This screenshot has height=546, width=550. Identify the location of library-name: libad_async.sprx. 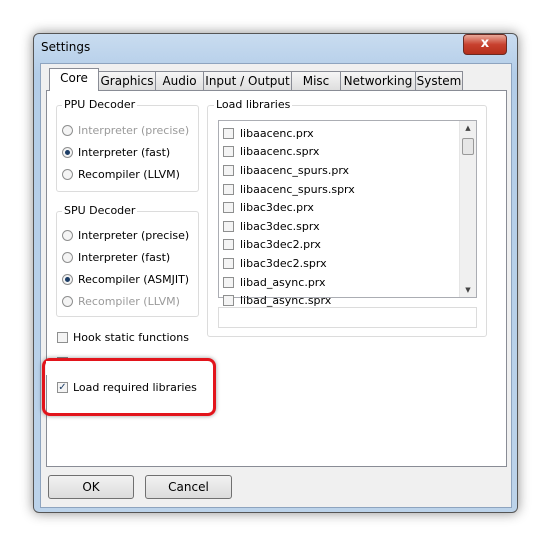
(286, 301).